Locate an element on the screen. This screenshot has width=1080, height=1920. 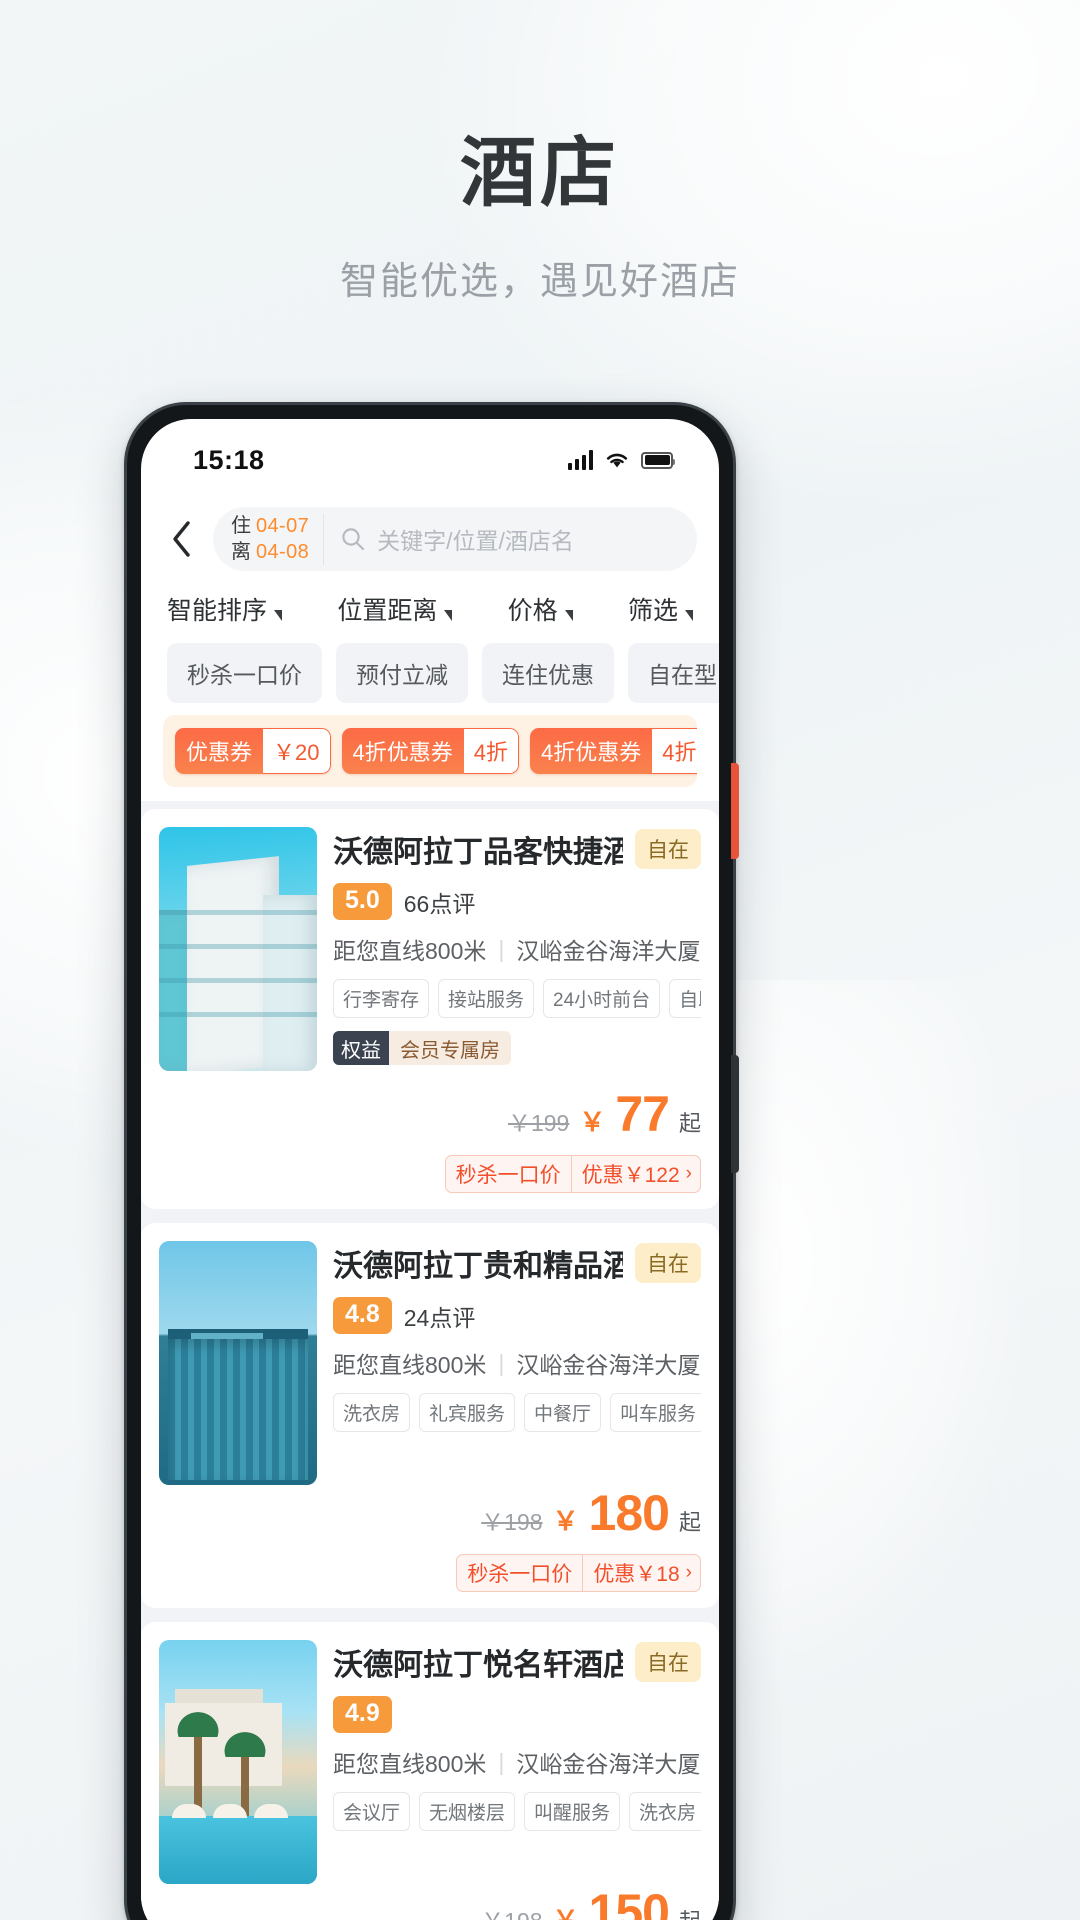
tab-smart-sort: 智能排序 is located at coordinates (225, 609).